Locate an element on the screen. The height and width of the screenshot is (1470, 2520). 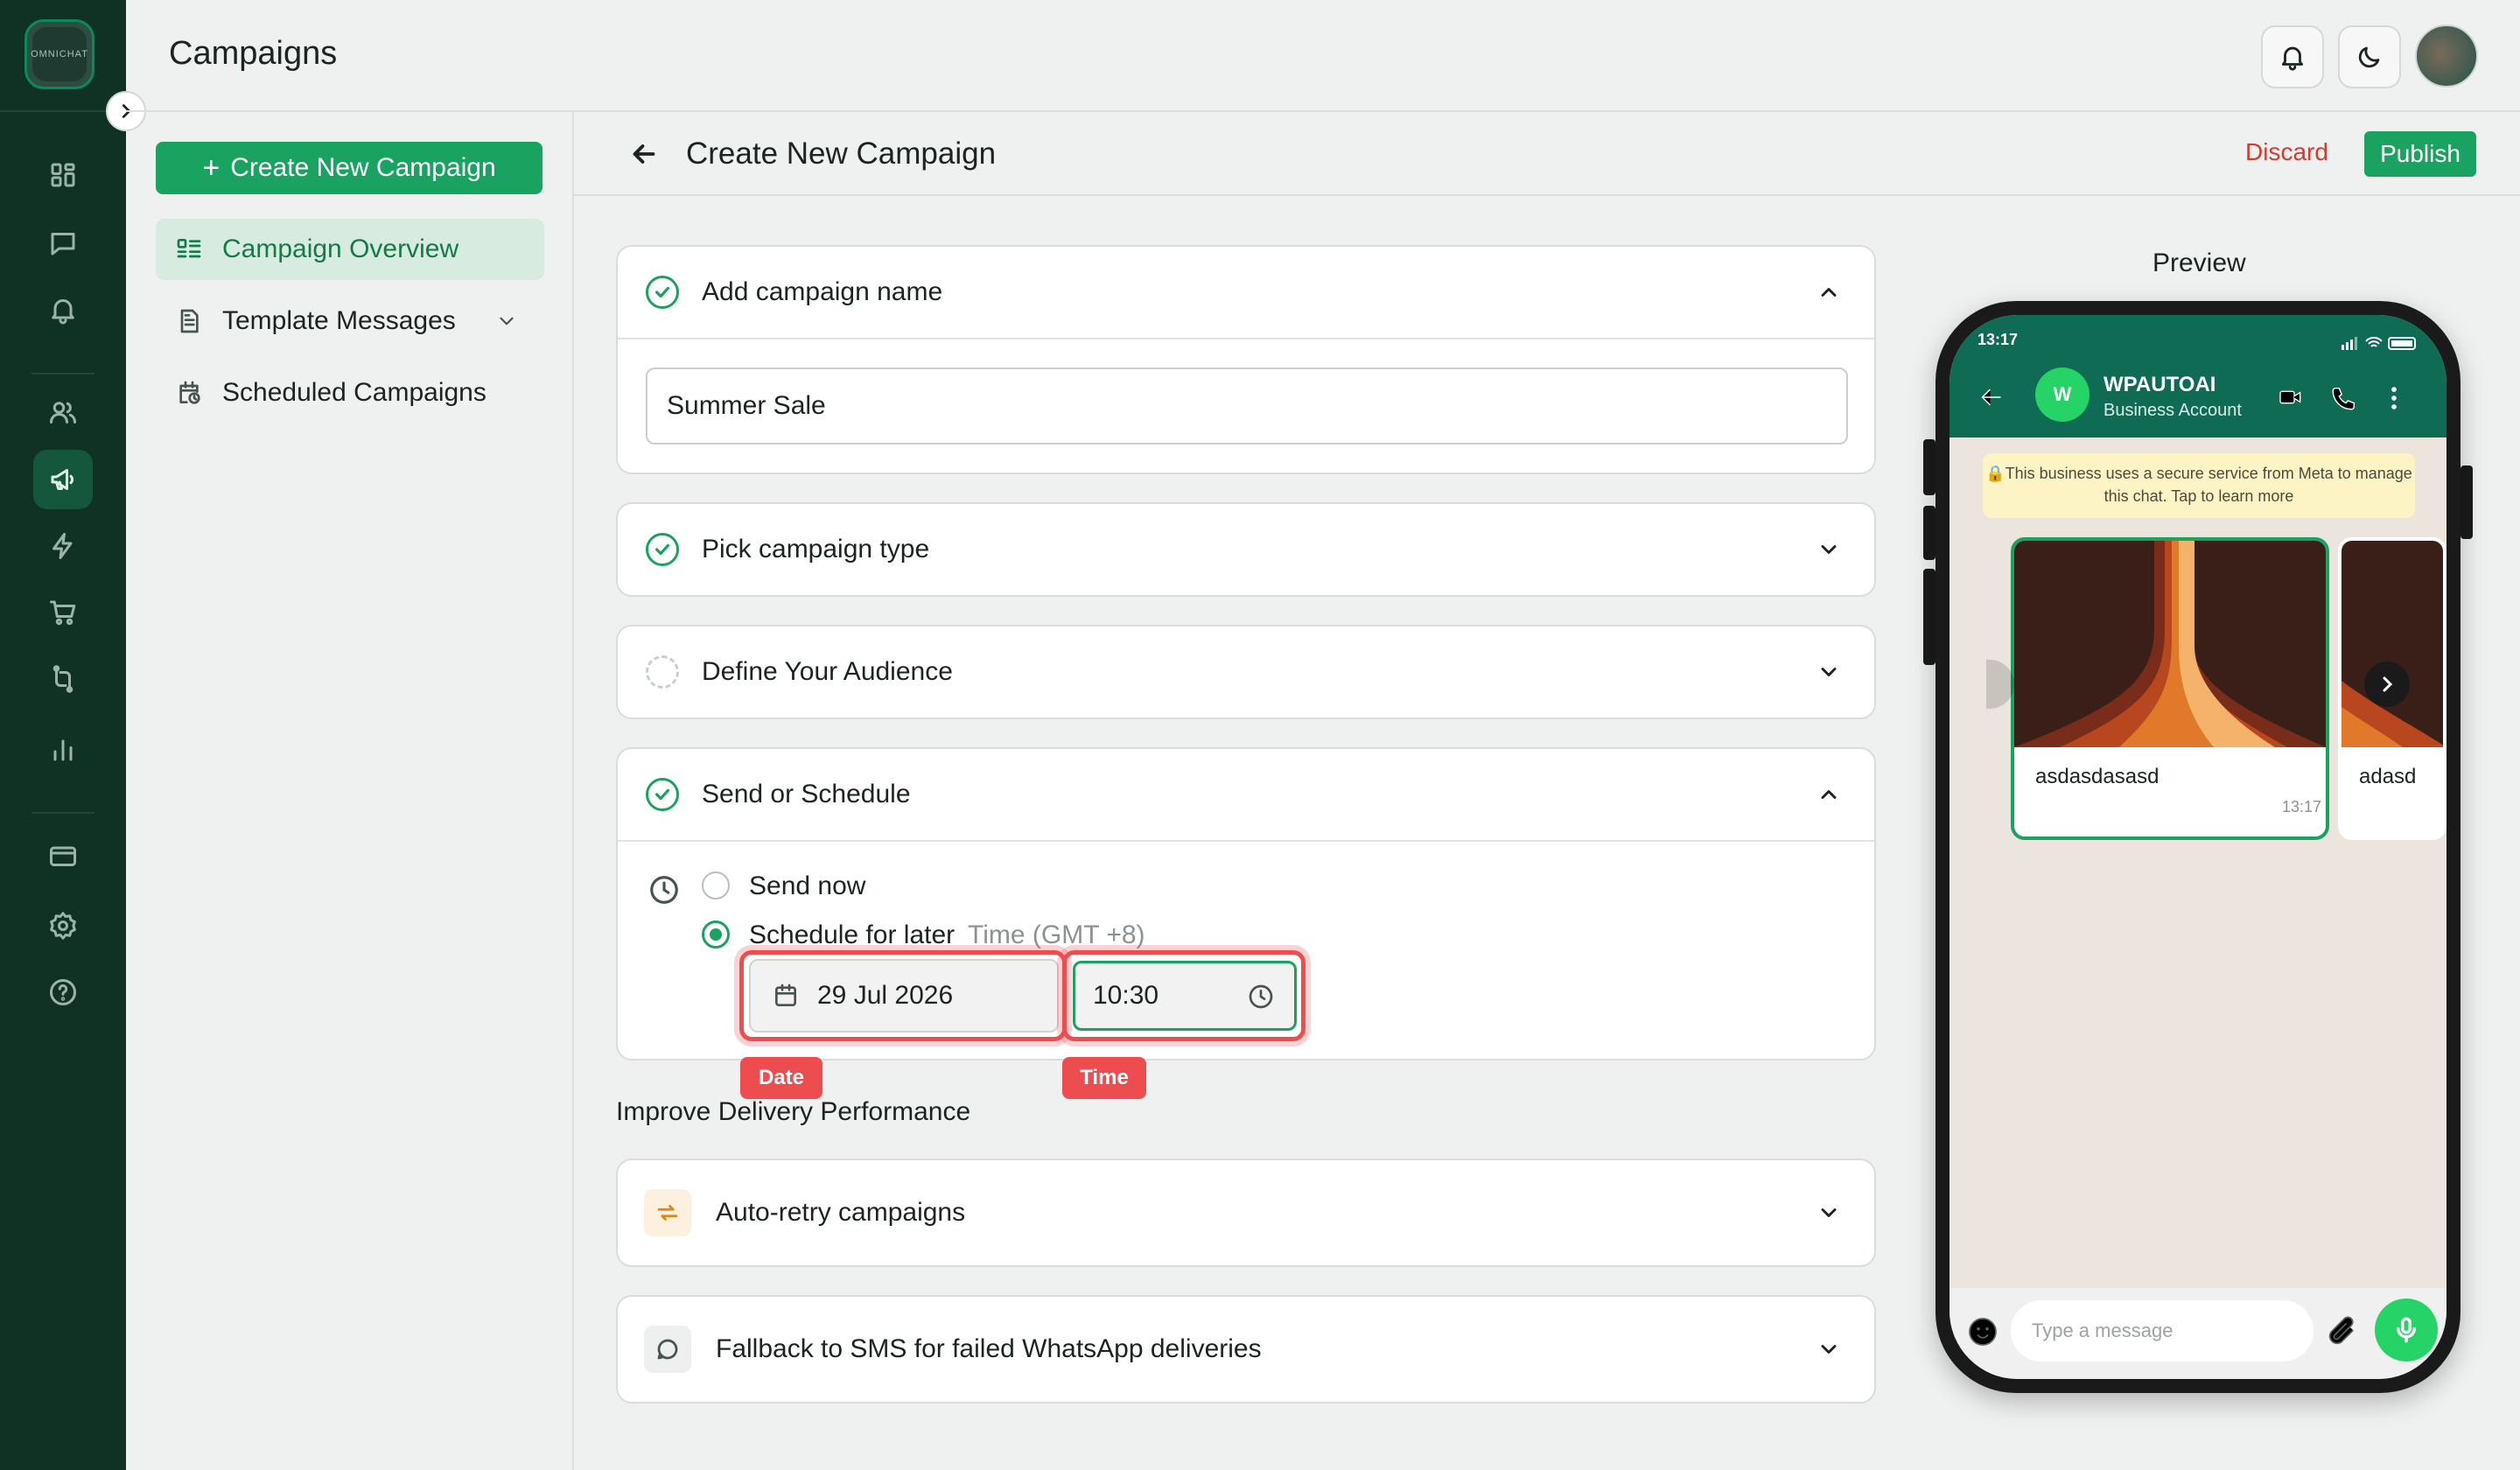
send-now-label: Send now is located at coordinates (807, 886).